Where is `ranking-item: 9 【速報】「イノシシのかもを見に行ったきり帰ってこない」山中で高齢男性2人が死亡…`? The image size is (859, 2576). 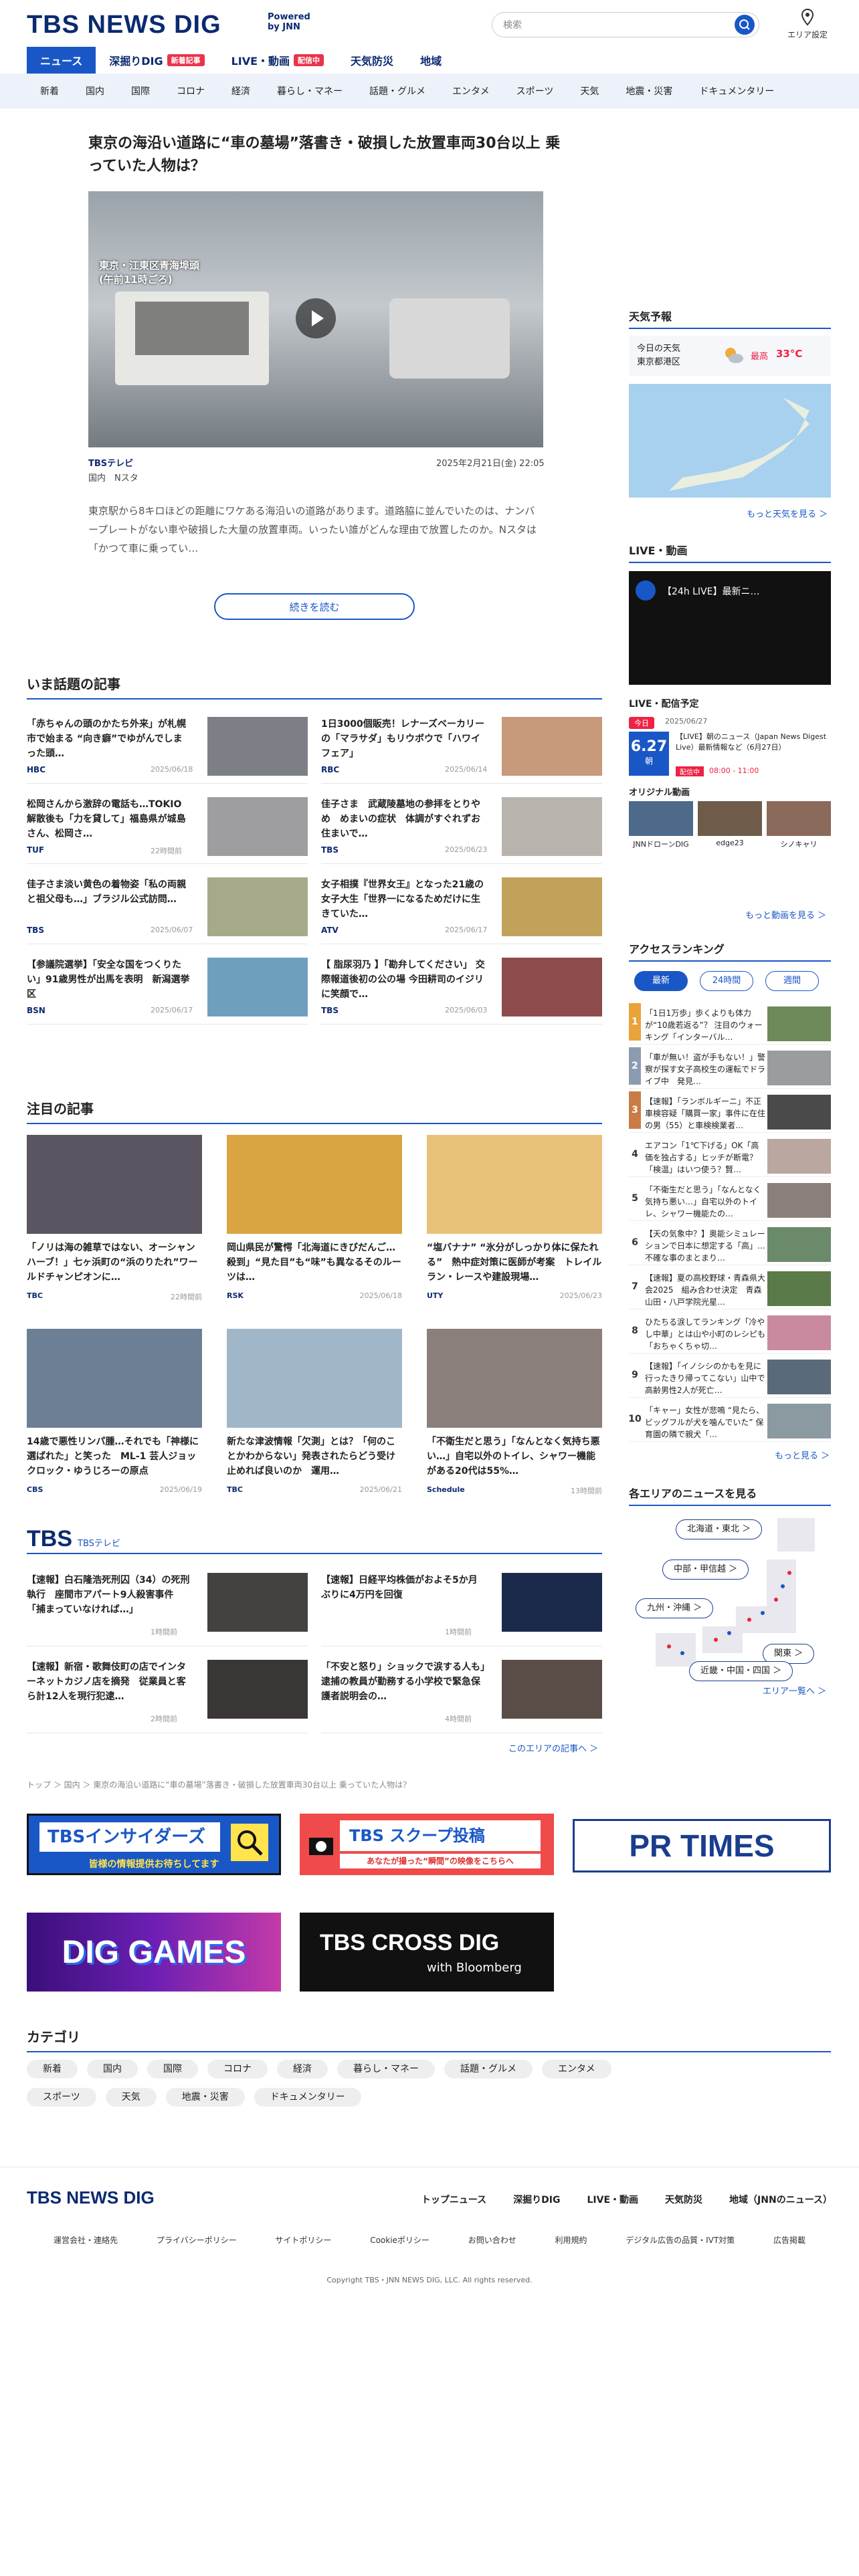 ranking-item: 9 【速報】「イノシシのかもを見に行ったきり帰ってこない」山中で高齢男性2人が死亡… is located at coordinates (730, 1377).